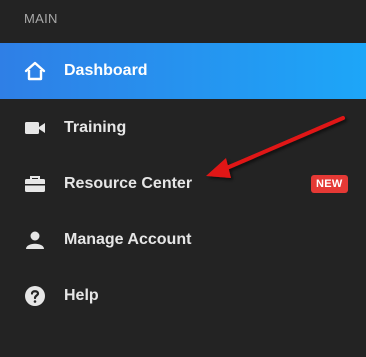  What do you see at coordinates (35, 128) in the screenshot?
I see `video-camera-icon` at bounding box center [35, 128].